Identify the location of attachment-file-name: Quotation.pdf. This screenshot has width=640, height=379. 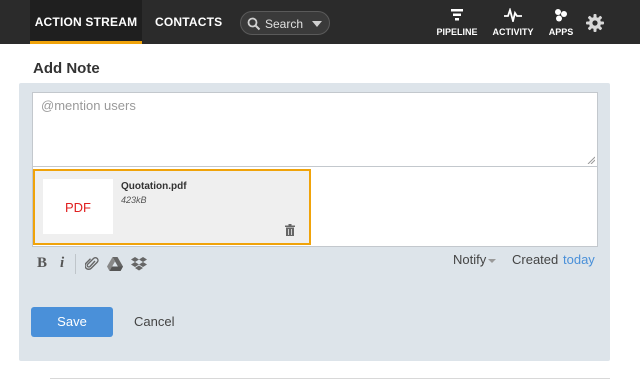
(154, 186).